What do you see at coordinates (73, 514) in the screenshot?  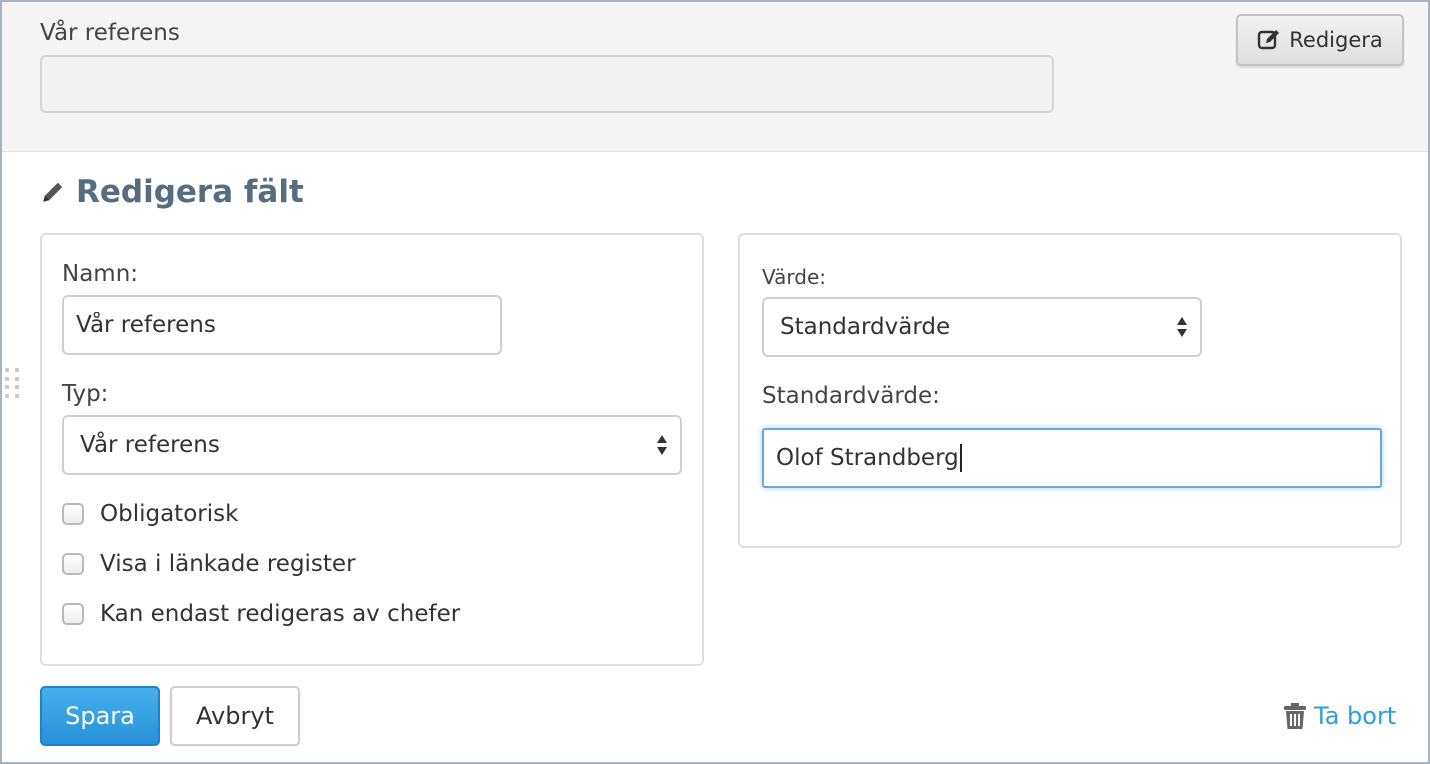 I see `required-checkbox` at bounding box center [73, 514].